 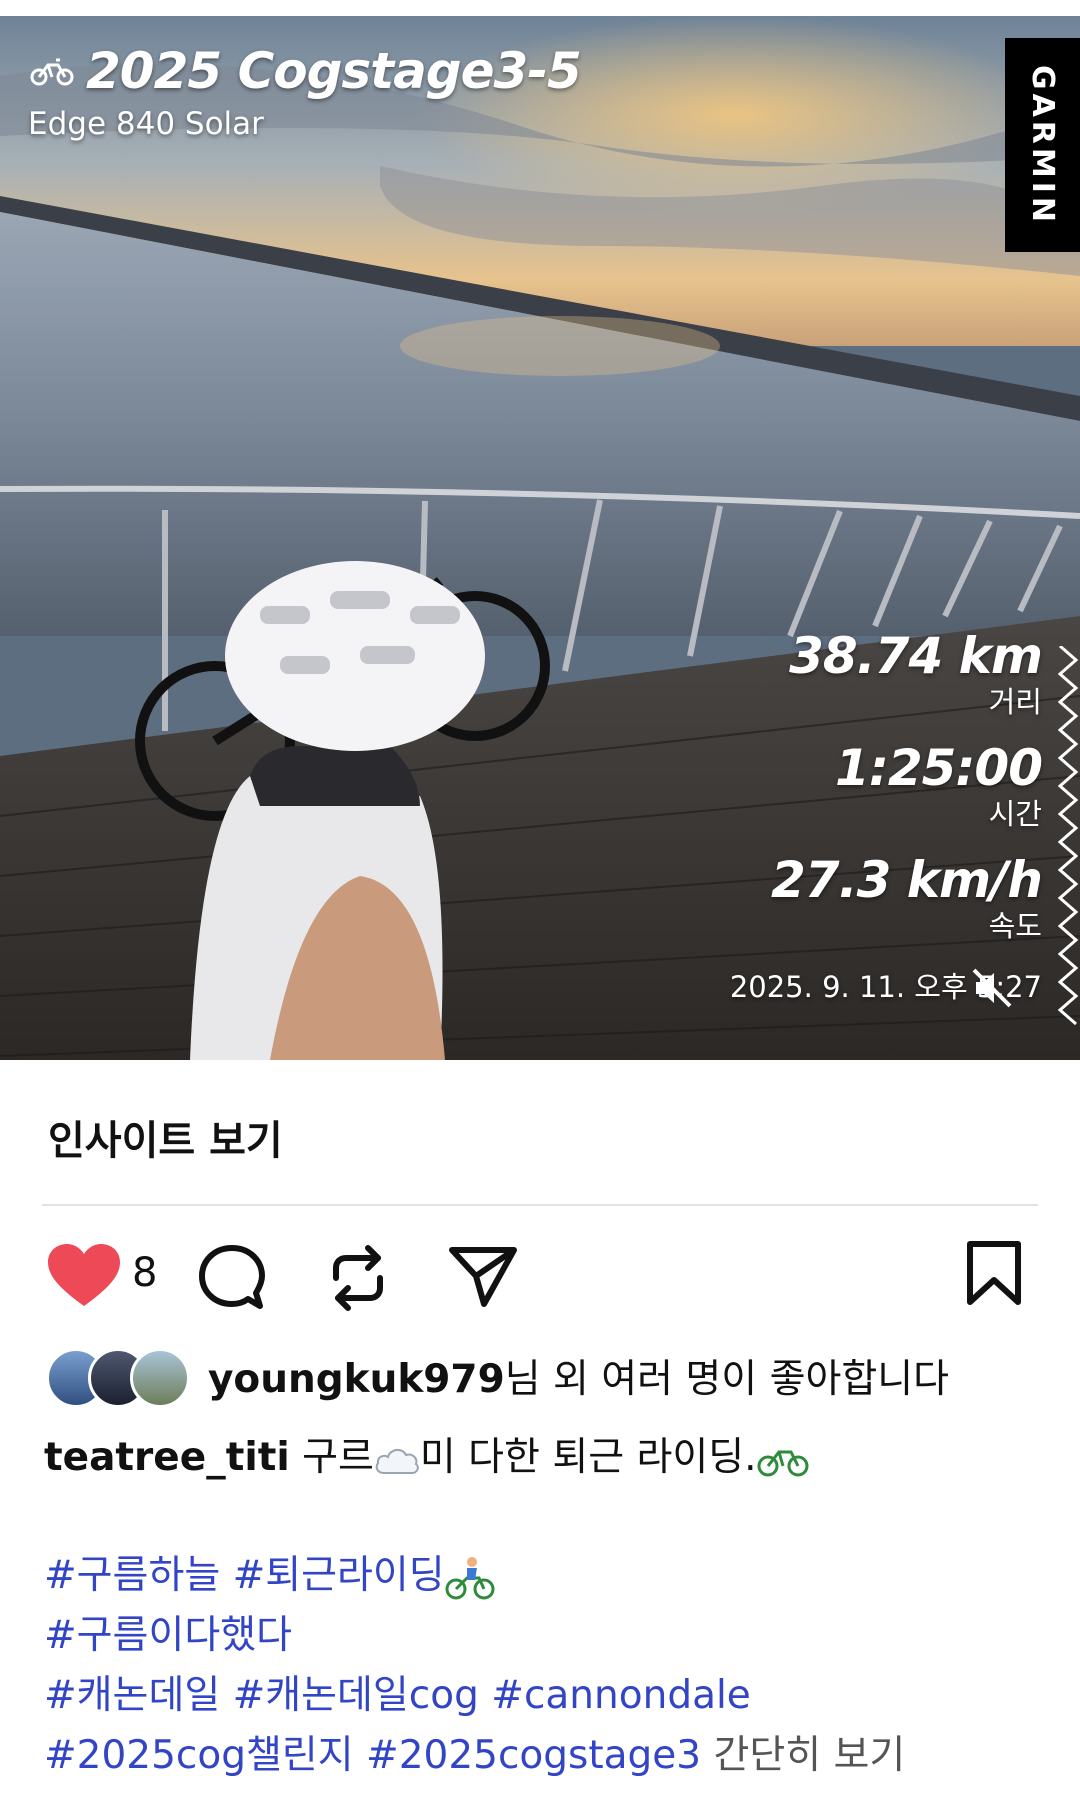 I want to click on view-insights-link: 인사이트 보기, so click(x=165, y=1137).